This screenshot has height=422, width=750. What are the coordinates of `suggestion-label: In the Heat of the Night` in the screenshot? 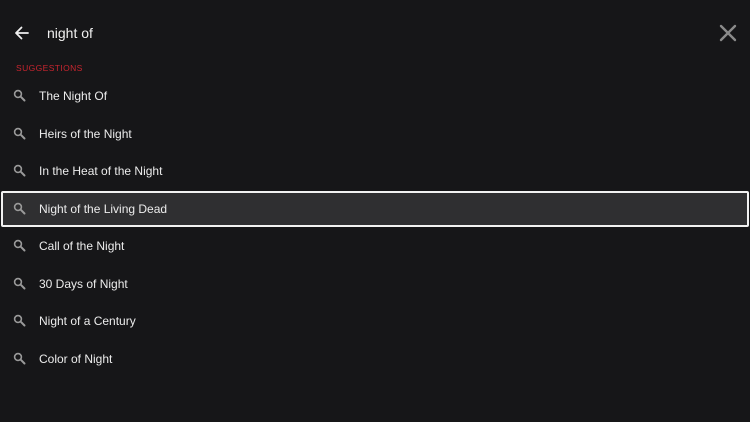 It's located at (101, 171).